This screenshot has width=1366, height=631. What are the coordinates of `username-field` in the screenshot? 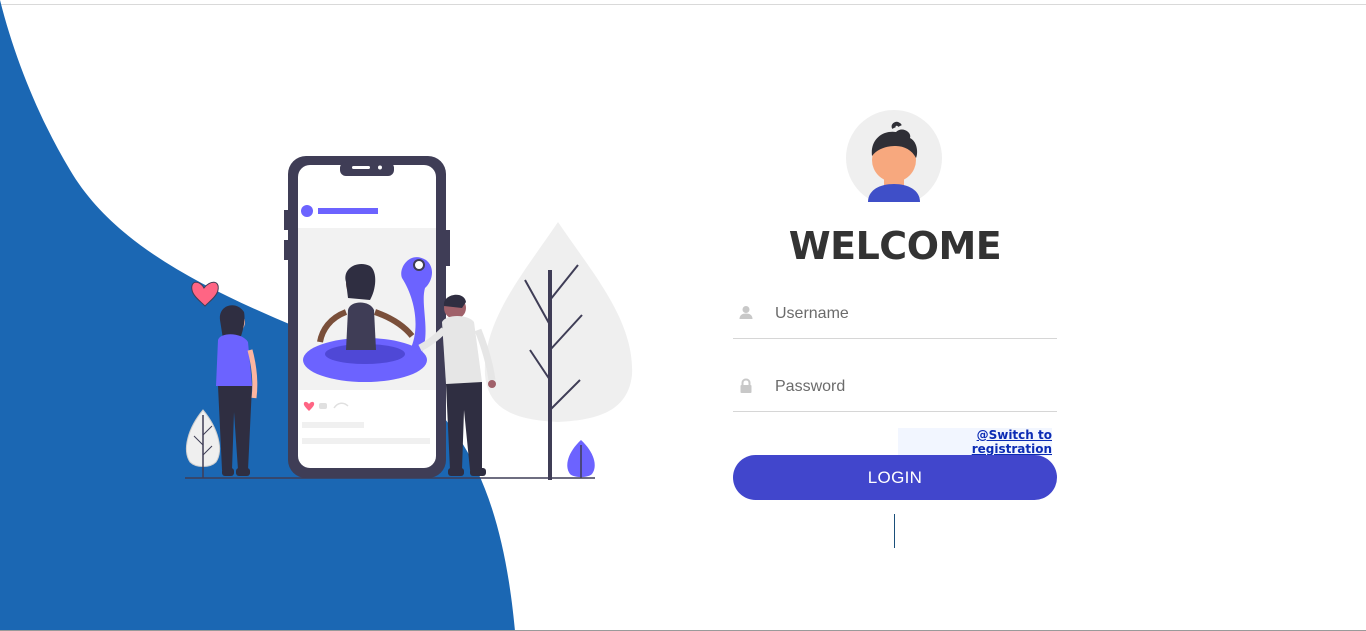 It's located at (895, 317).